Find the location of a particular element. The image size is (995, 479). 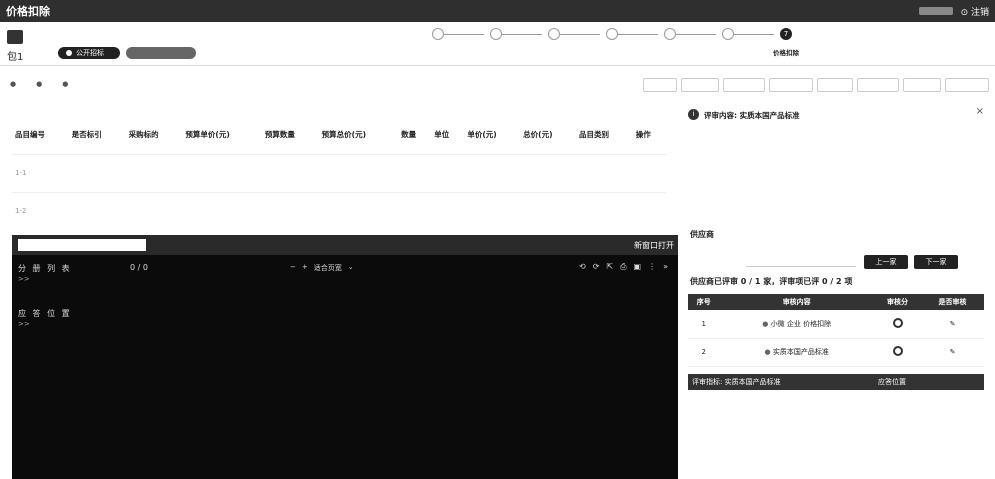

table-row: 1-1 is located at coordinates (339, 172).